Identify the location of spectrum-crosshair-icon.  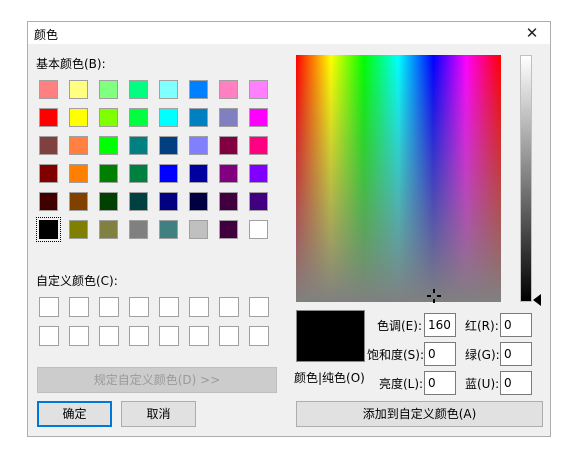
(434, 296).